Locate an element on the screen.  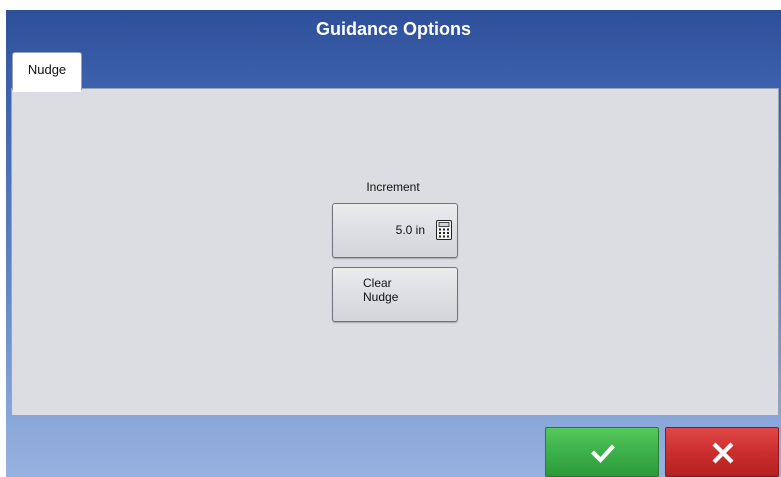
confirm-button is located at coordinates (602, 452).